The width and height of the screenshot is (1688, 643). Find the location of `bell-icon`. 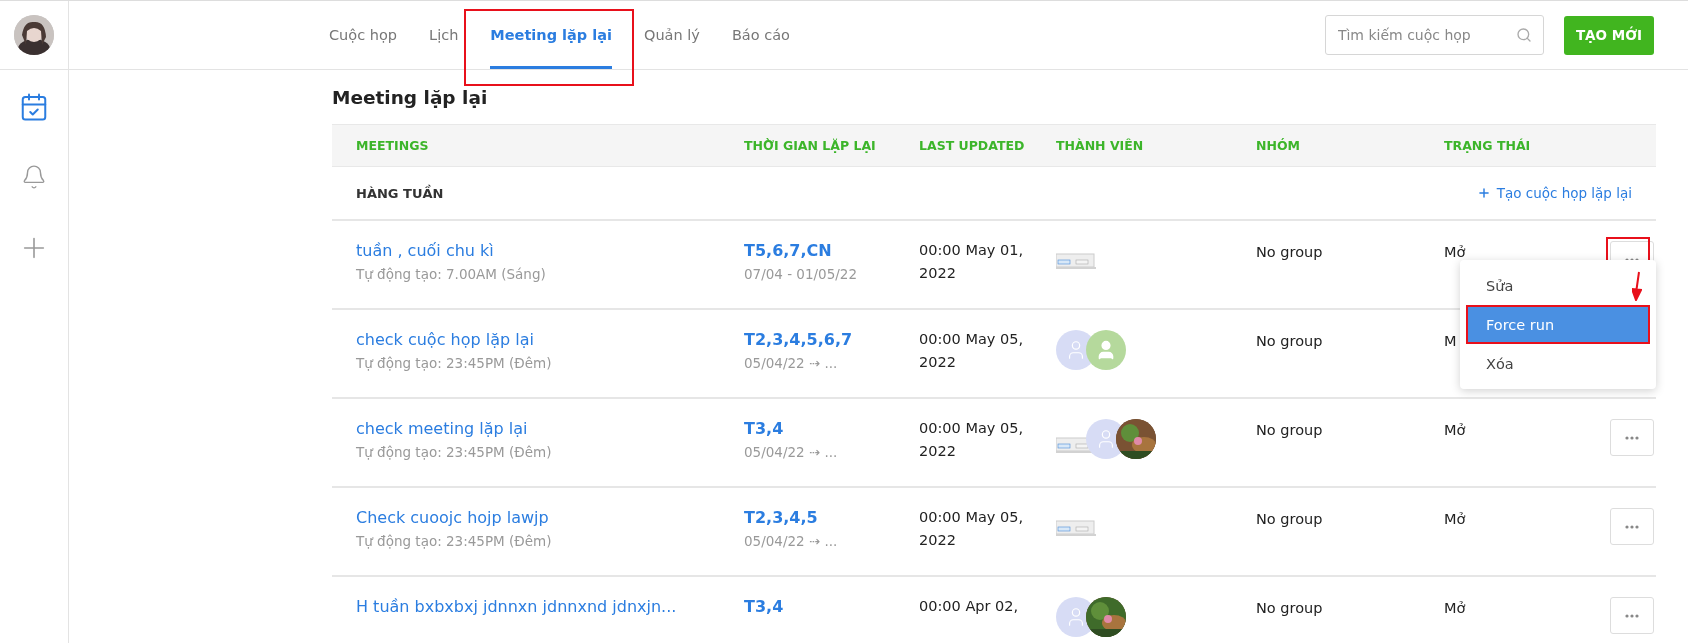

bell-icon is located at coordinates (34, 177).